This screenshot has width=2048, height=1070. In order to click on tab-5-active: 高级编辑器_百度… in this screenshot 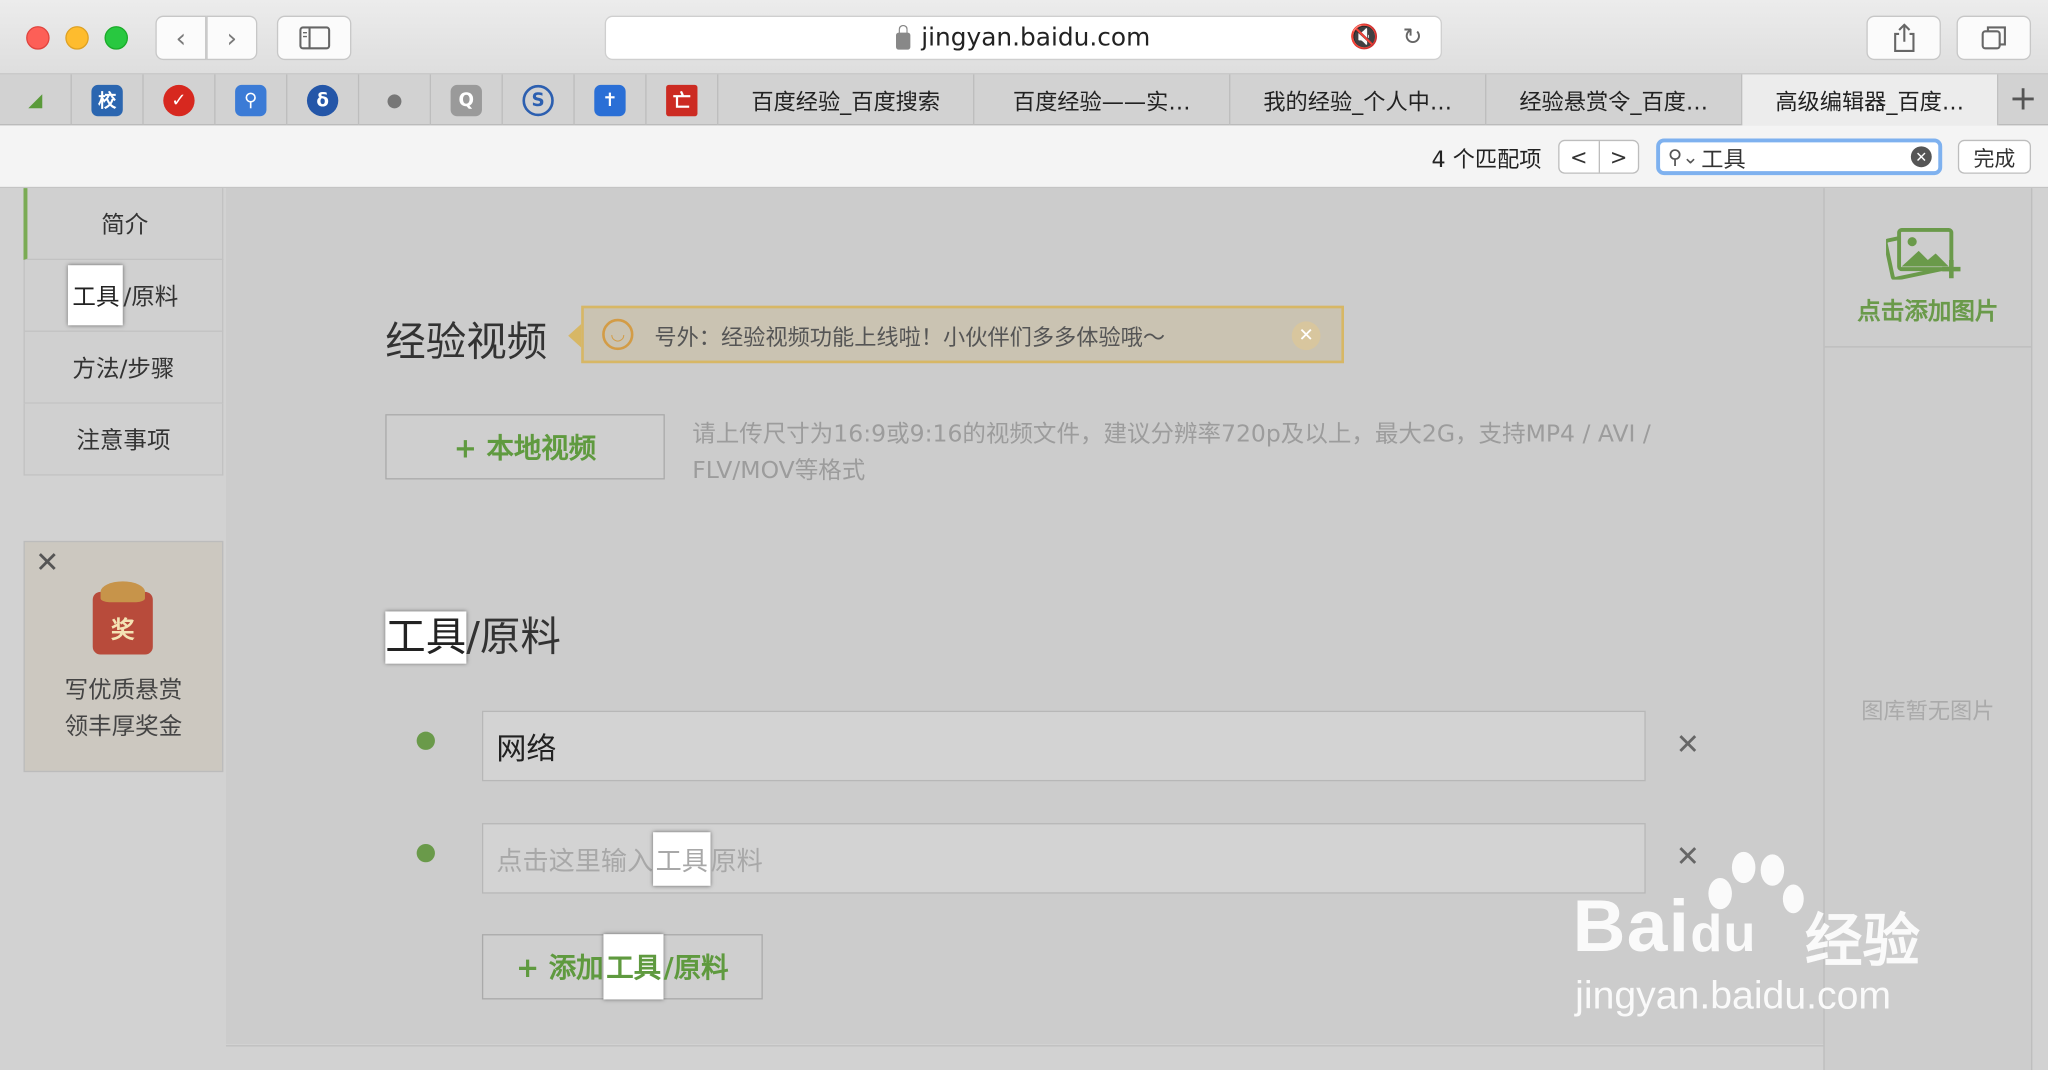, I will do `click(1870, 100)`.